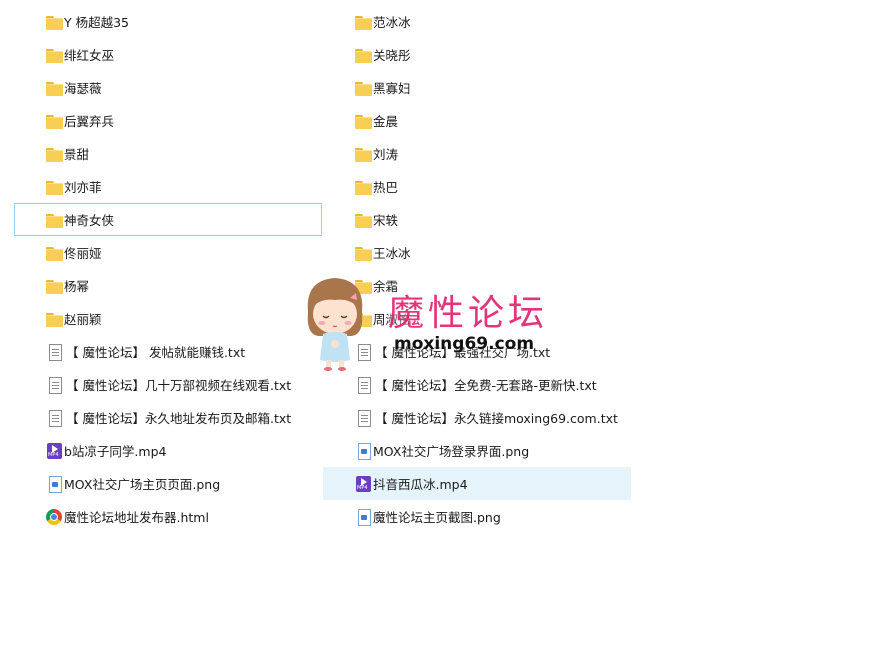 The width and height of the screenshot is (871, 648). I want to click on folder-item: 周淑怡, so click(477, 318).